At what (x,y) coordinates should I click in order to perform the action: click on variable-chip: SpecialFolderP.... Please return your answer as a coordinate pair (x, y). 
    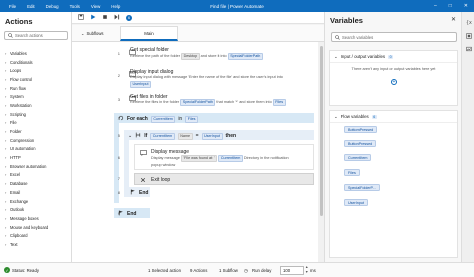
    Looking at the image, I should click on (362, 187).